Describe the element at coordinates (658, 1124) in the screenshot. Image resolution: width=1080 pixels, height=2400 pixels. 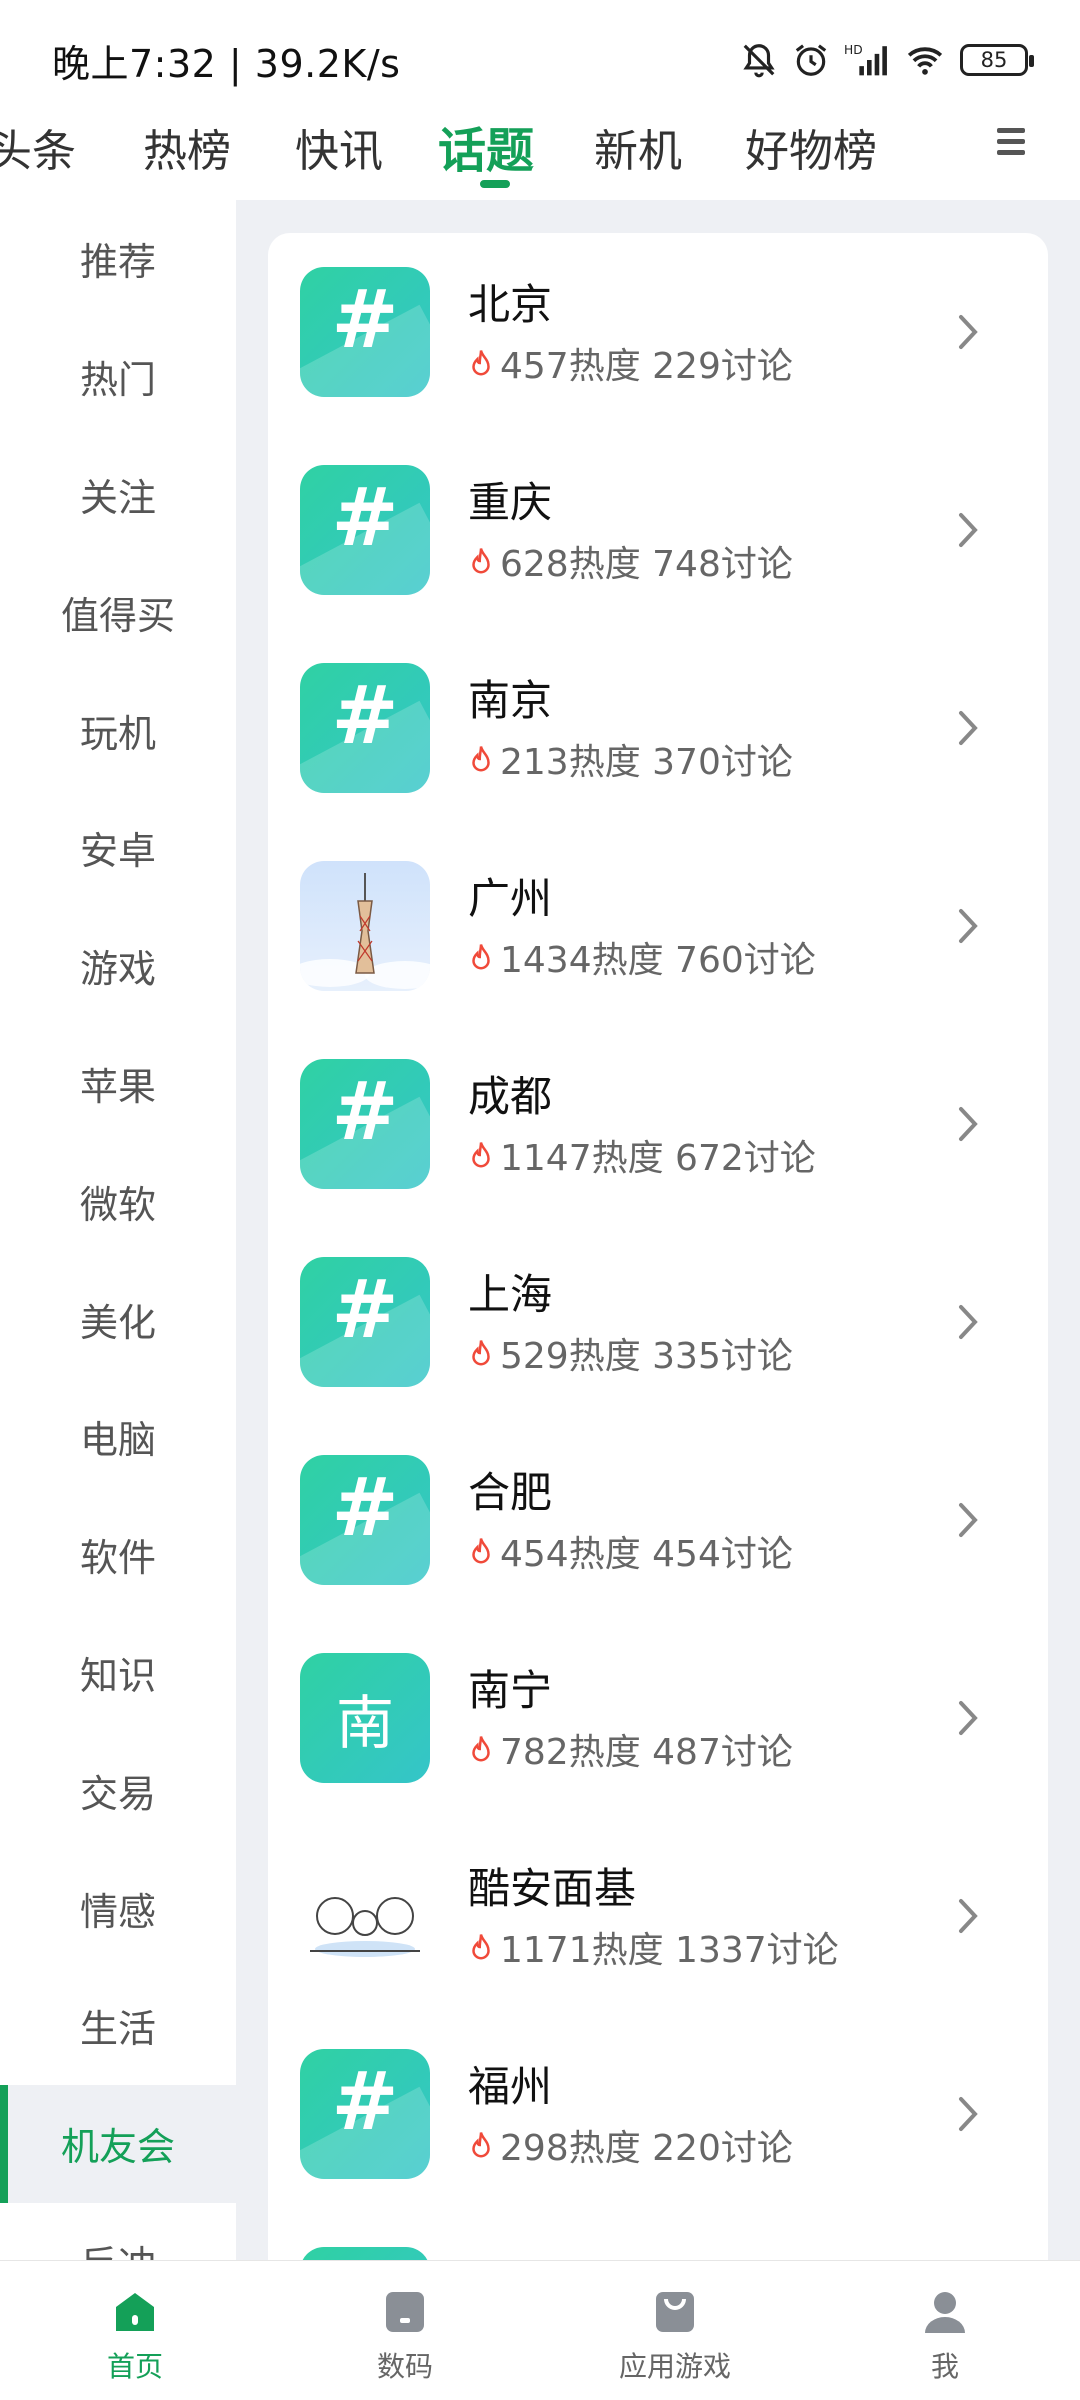
I see `topic-item: # 成都 1147热度 672讨论` at that location.